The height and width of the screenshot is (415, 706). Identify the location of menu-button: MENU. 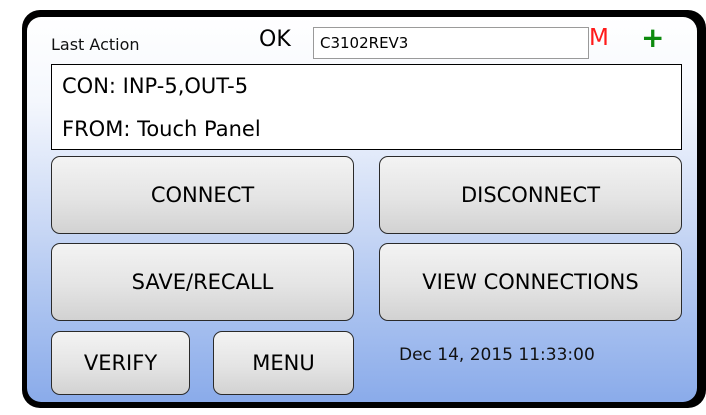
(283, 363).